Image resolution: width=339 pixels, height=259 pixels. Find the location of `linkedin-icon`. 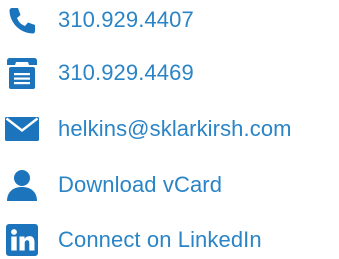

linkedin-icon is located at coordinates (22, 240).